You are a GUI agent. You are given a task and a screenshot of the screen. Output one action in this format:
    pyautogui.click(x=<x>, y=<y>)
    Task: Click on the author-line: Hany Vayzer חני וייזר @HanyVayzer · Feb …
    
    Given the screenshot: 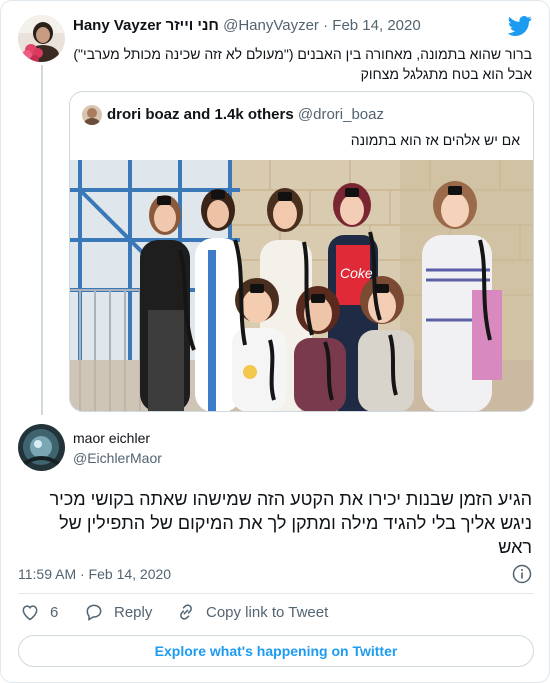 What is the action you would take?
    pyautogui.click(x=247, y=25)
    